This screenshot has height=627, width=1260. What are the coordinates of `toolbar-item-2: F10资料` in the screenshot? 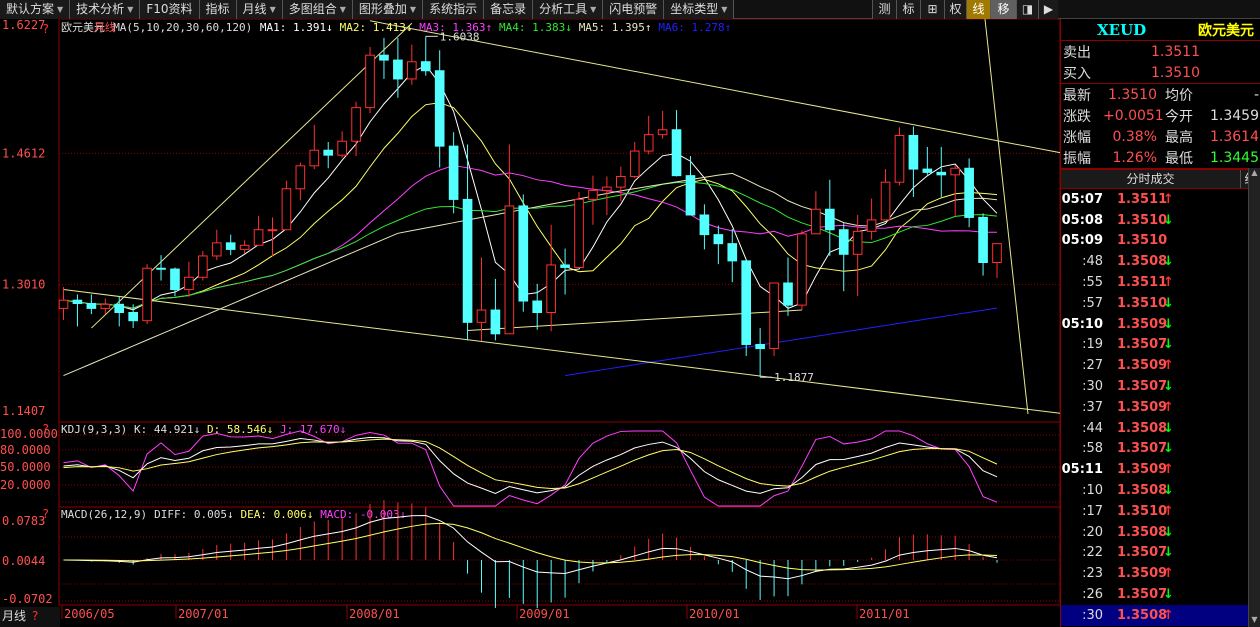 It's located at (170, 9).